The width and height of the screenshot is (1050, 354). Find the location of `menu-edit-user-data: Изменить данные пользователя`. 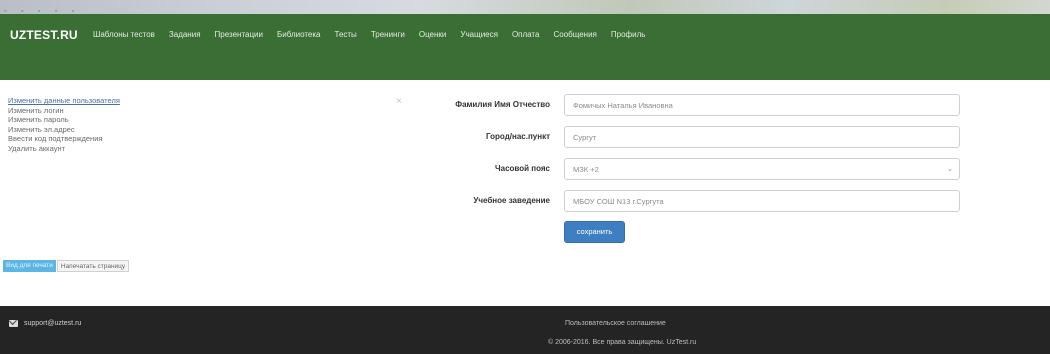

menu-edit-user-data: Изменить данные пользователя is located at coordinates (208, 101).